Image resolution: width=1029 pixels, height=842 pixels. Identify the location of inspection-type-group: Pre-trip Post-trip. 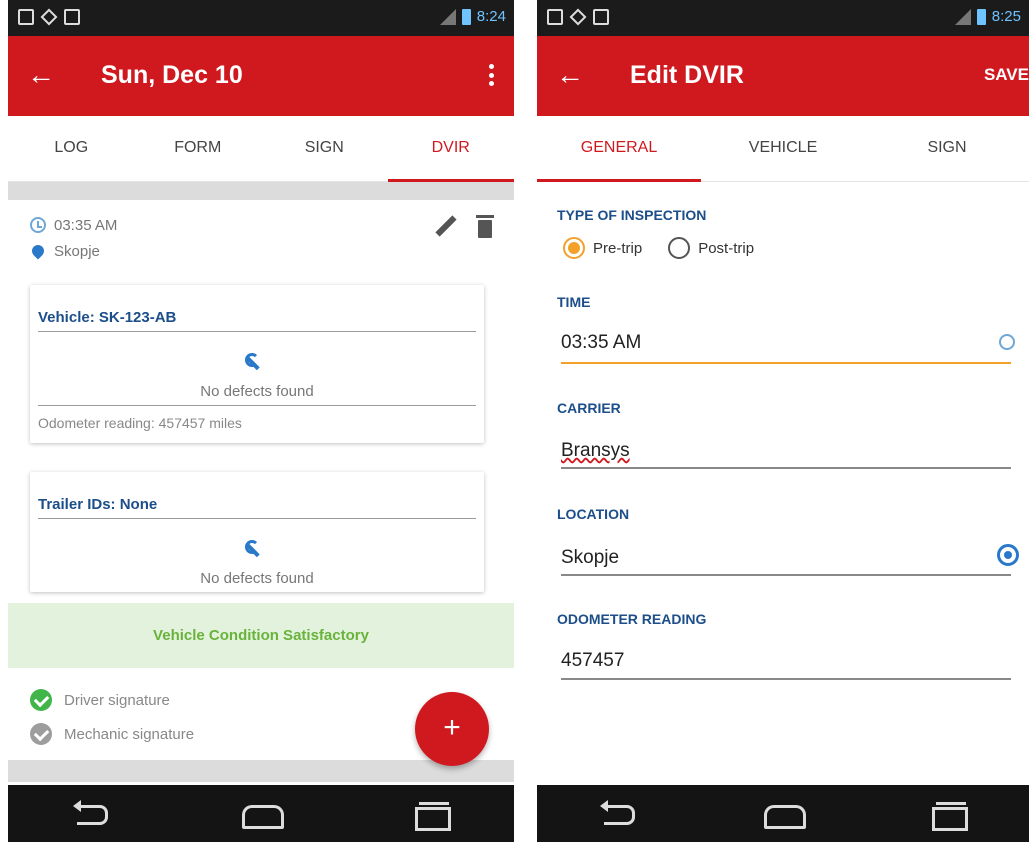
(658, 248).